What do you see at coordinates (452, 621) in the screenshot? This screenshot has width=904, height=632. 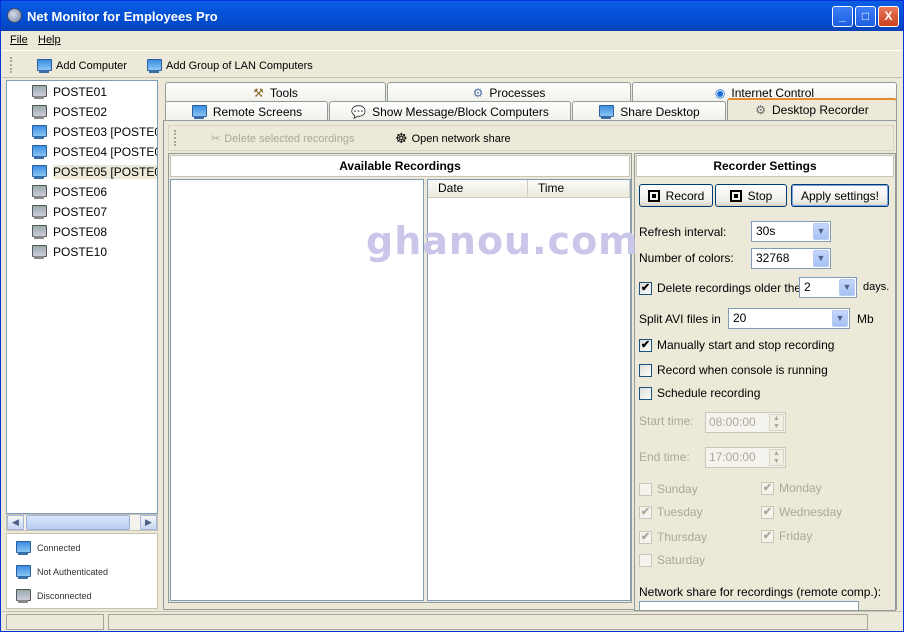 I see `status-bar` at bounding box center [452, 621].